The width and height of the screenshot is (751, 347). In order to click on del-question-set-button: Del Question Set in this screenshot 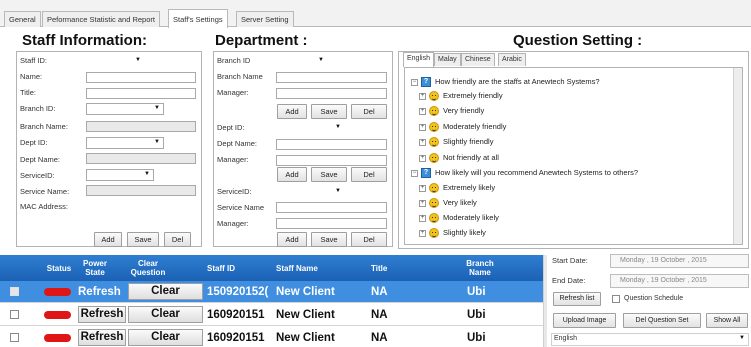, I will do `click(662, 320)`.